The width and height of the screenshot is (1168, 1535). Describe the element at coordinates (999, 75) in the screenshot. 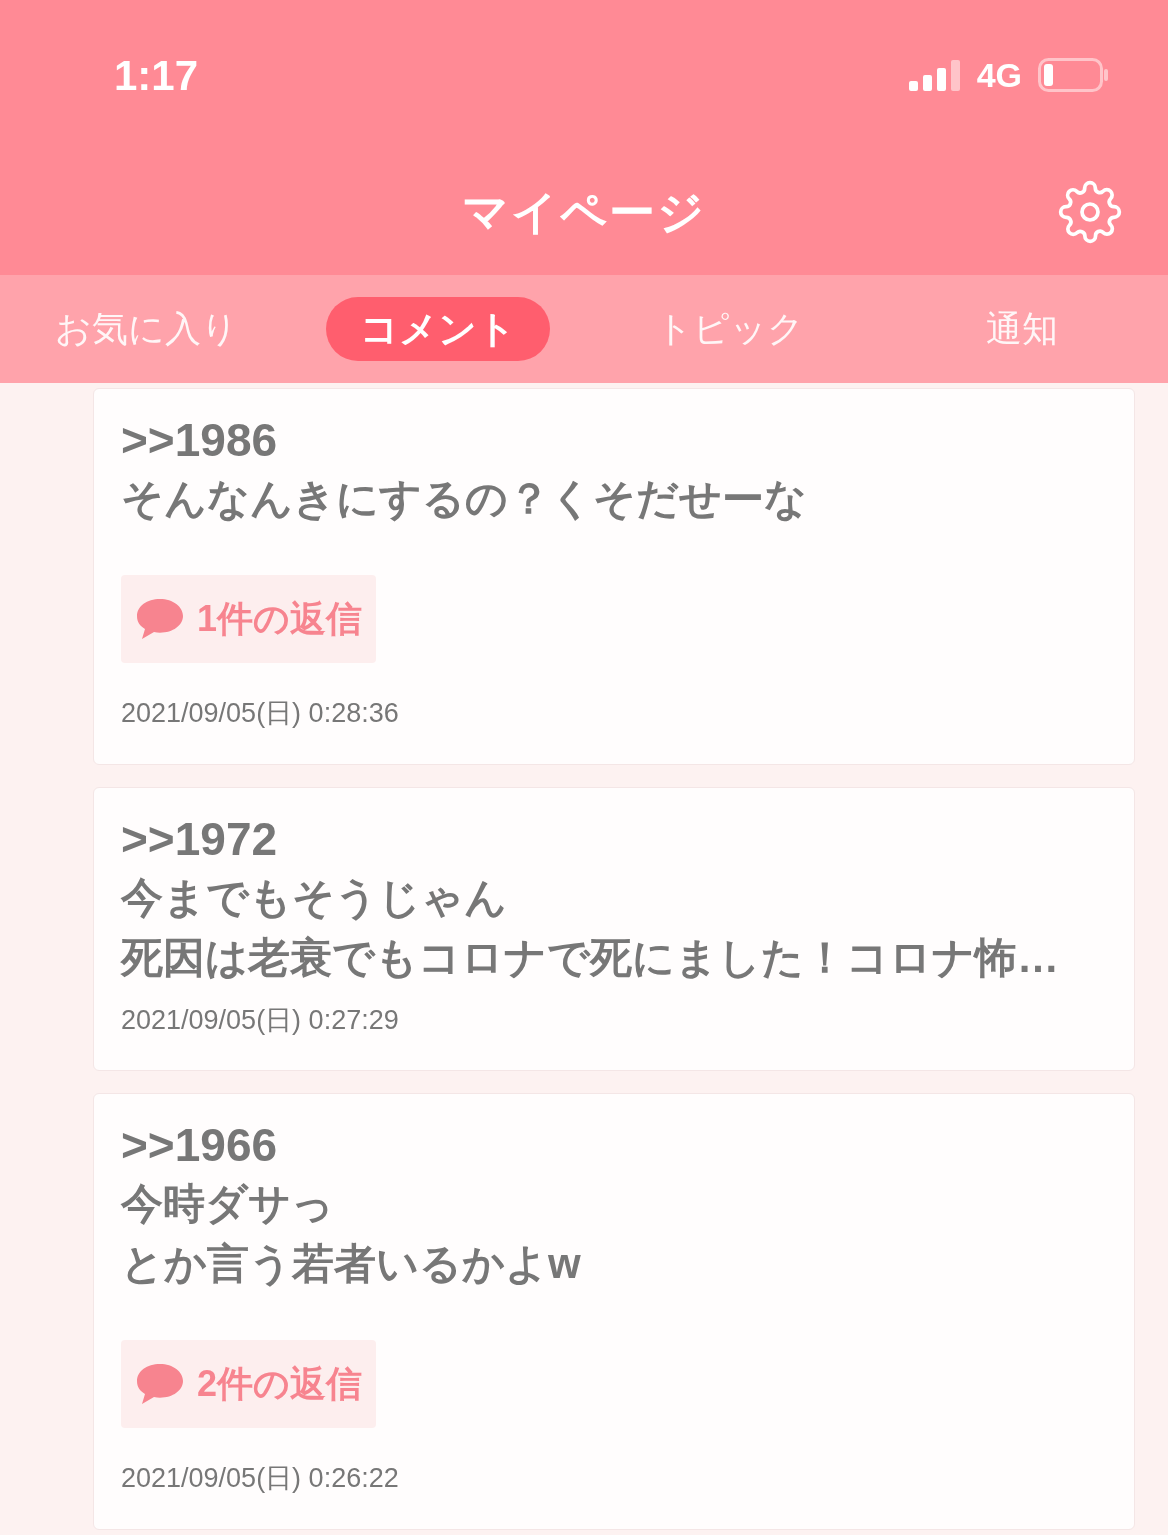

I see `network-label: 4G` at that location.